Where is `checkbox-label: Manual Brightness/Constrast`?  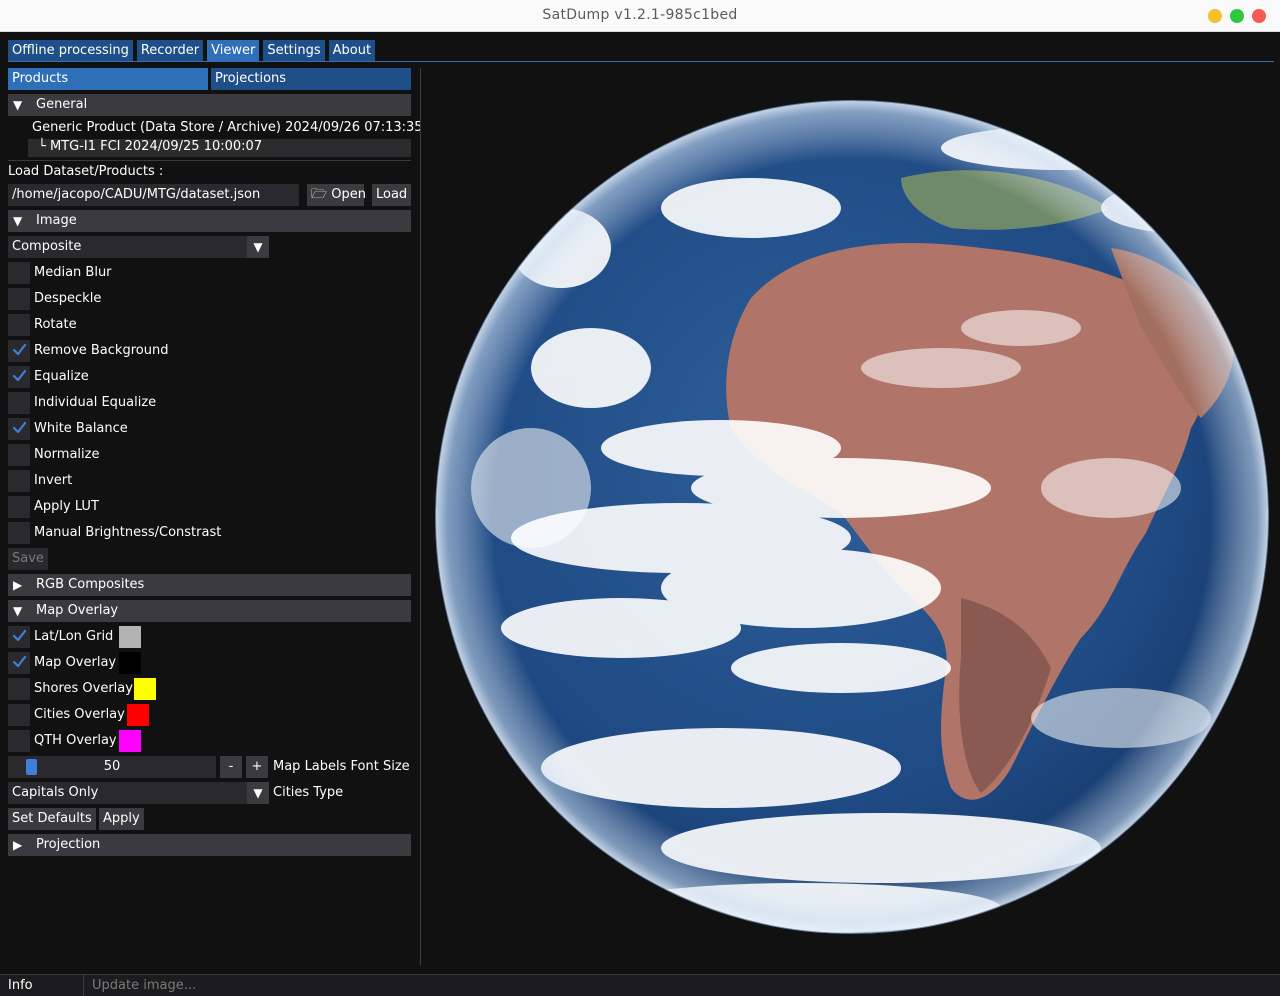
checkbox-label: Manual Brightness/Constrast is located at coordinates (128, 532).